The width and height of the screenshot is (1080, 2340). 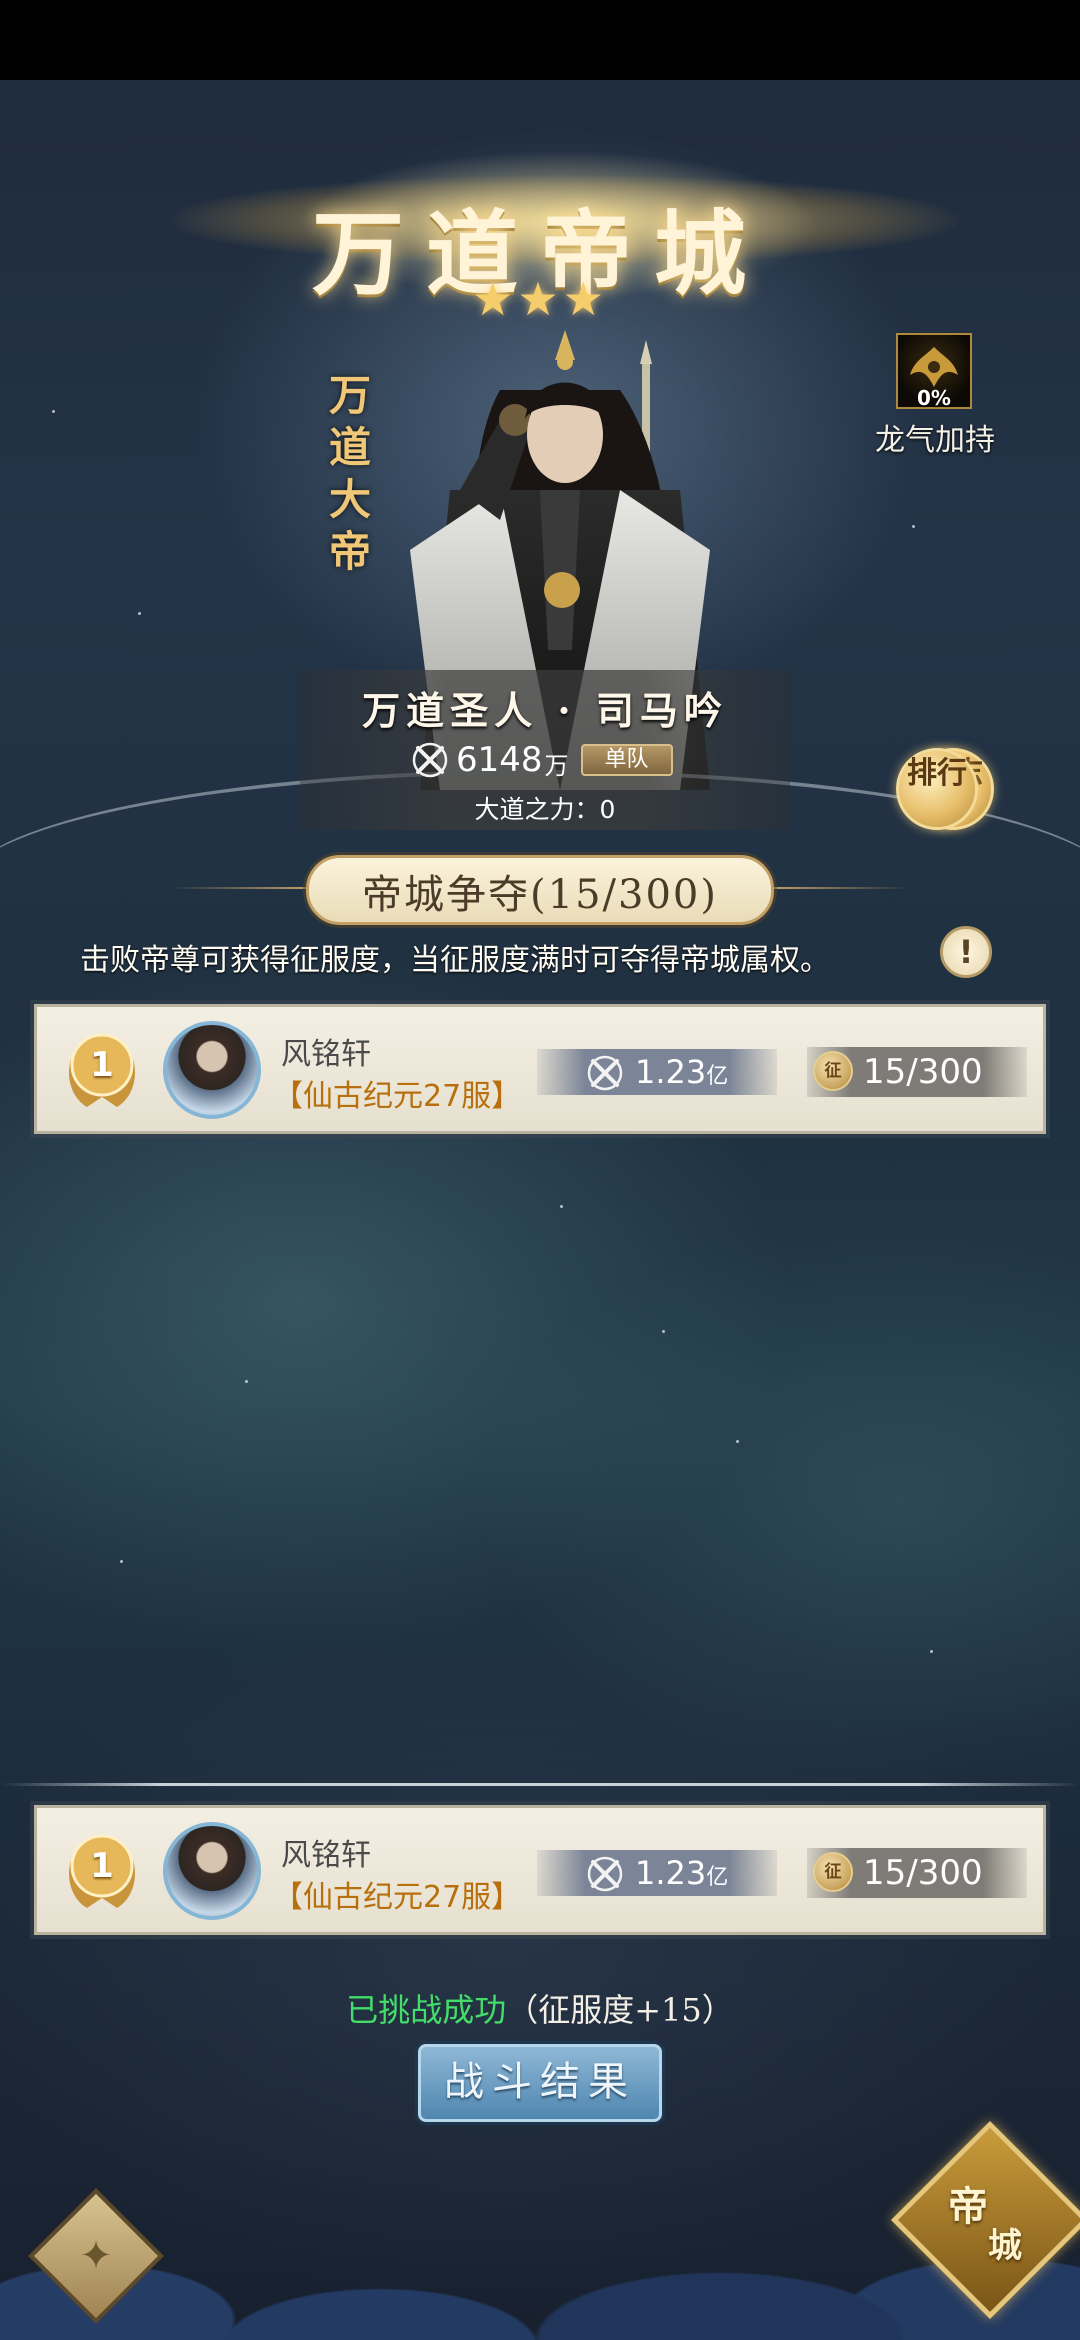 I want to click on rank-button-label: 排行, so click(x=937, y=773).